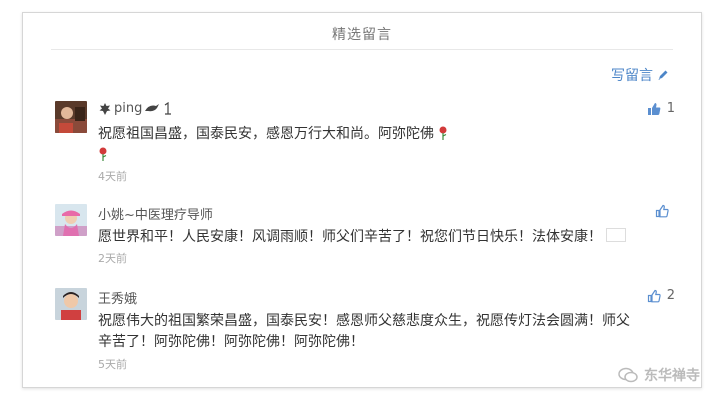 The image size is (720, 405). I want to click on commenter-name-text: 王秀娥, so click(118, 299).